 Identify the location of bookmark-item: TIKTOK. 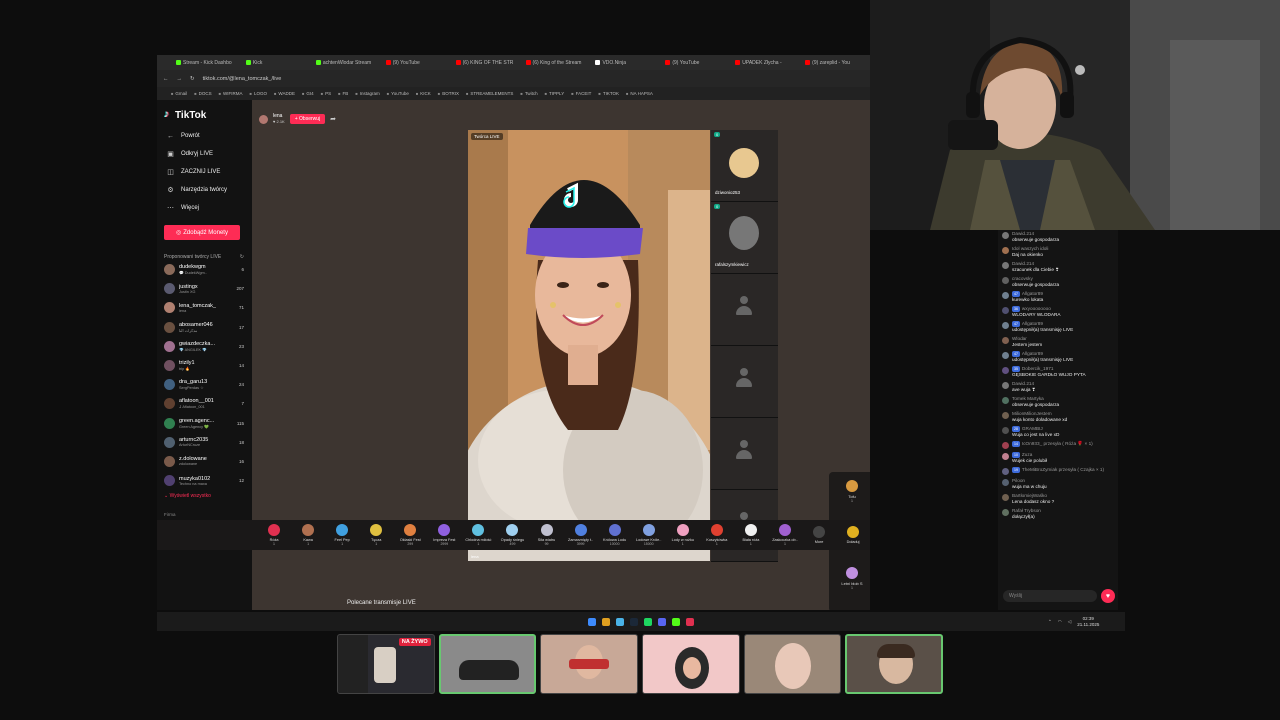
(608, 93).